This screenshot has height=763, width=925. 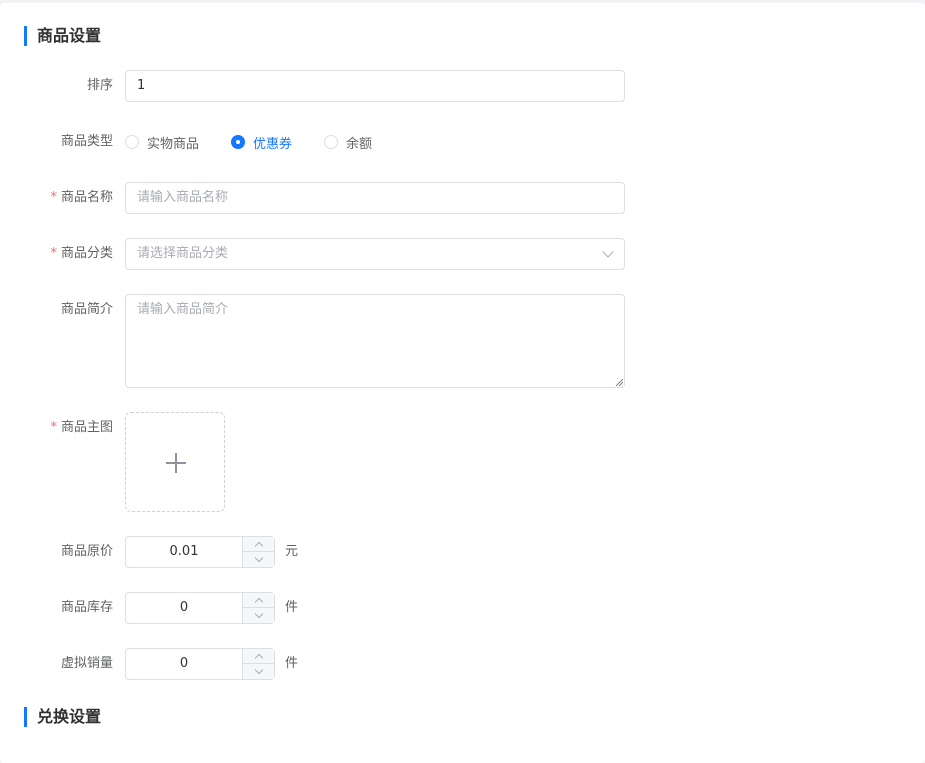 What do you see at coordinates (86, 309) in the screenshot?
I see `intro-label: 商品简介` at bounding box center [86, 309].